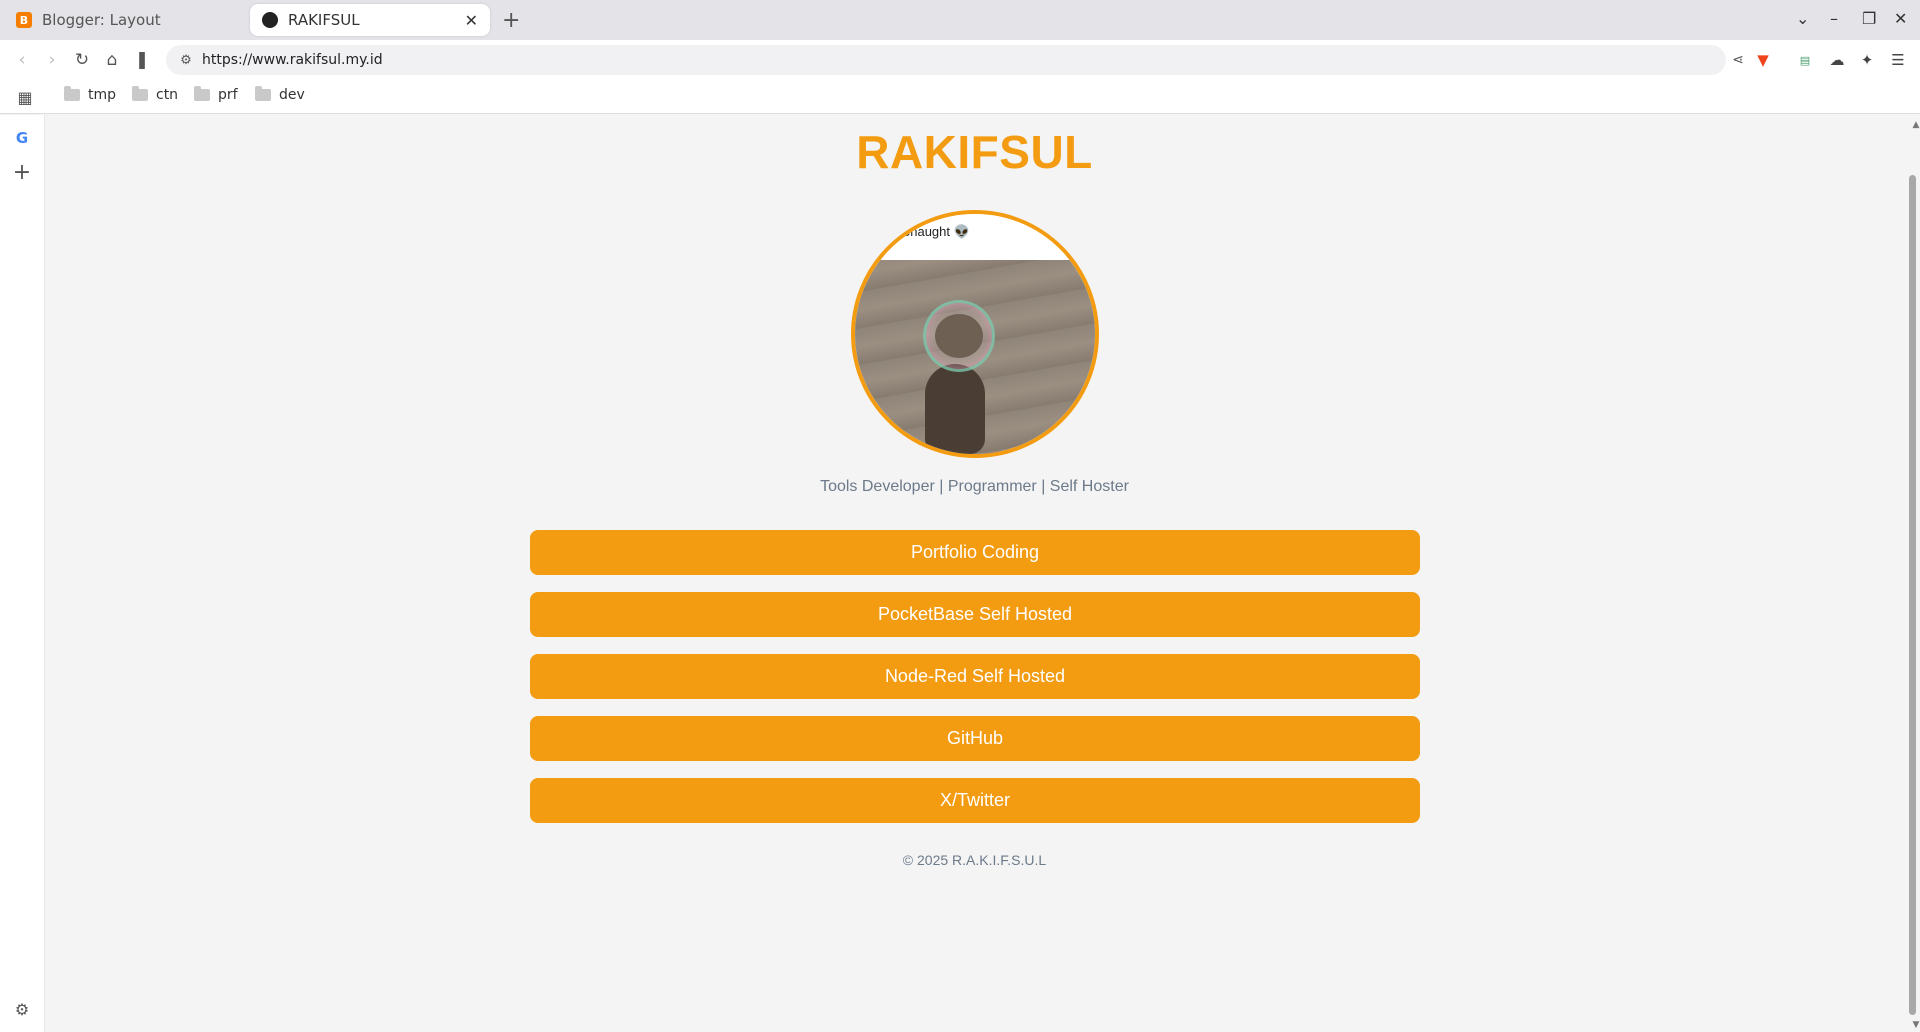  Describe the element at coordinates (186, 60) in the screenshot. I see `site-settings-icon: ⚙` at that location.